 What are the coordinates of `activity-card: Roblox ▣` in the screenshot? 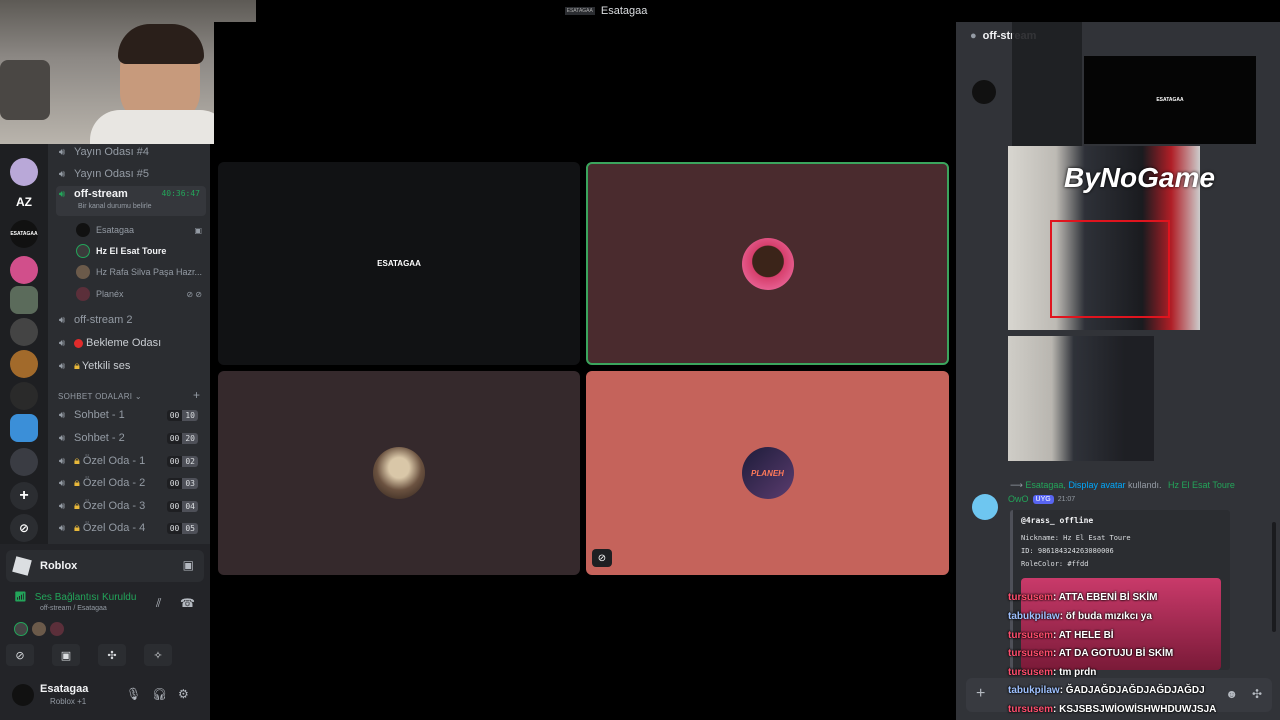 It's located at (105, 566).